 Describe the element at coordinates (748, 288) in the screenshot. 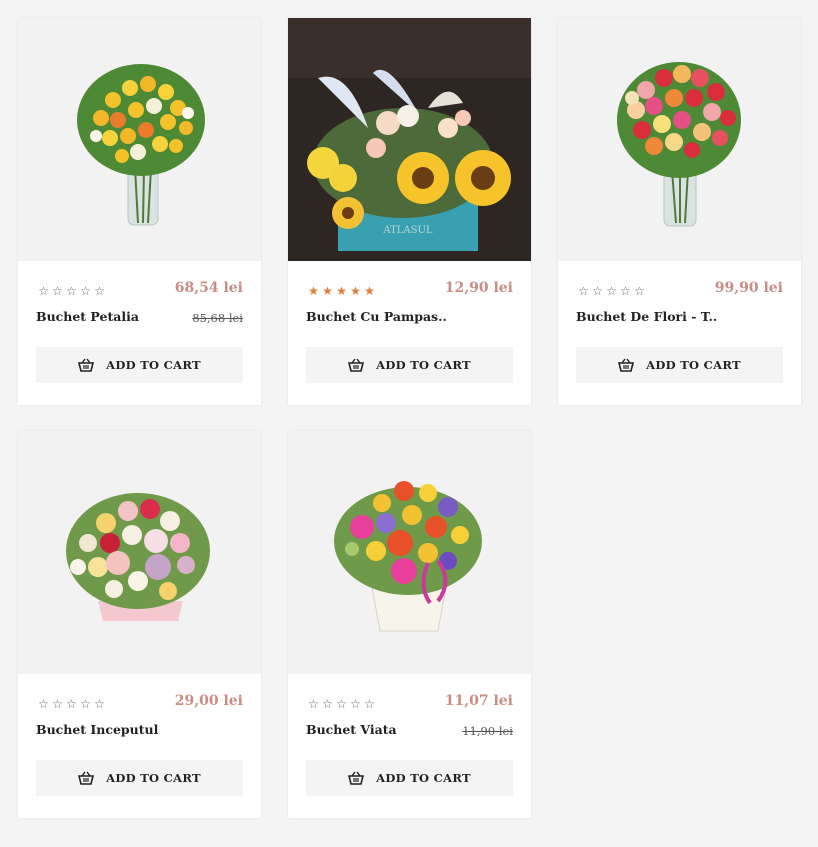

I see `product-price: 99,90 lei` at that location.